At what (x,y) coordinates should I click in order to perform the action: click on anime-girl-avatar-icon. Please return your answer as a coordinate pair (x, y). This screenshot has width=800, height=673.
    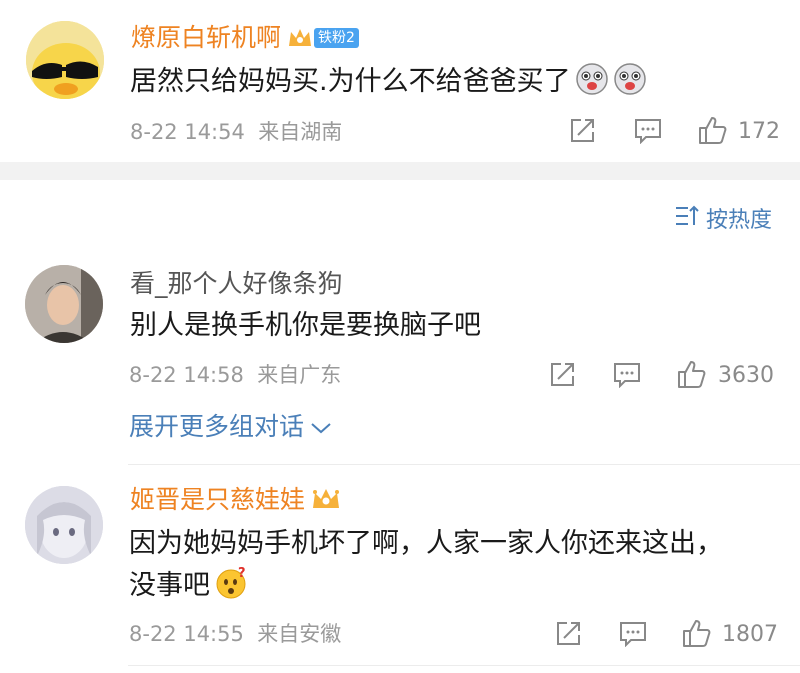
    Looking at the image, I should click on (64, 525).